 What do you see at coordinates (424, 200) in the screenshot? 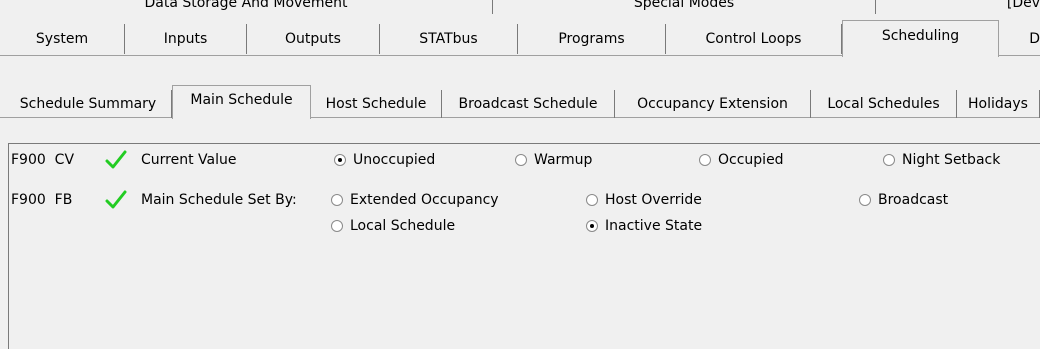
I see `radio-extended-occupancy-label: Extended Occupancy` at bounding box center [424, 200].